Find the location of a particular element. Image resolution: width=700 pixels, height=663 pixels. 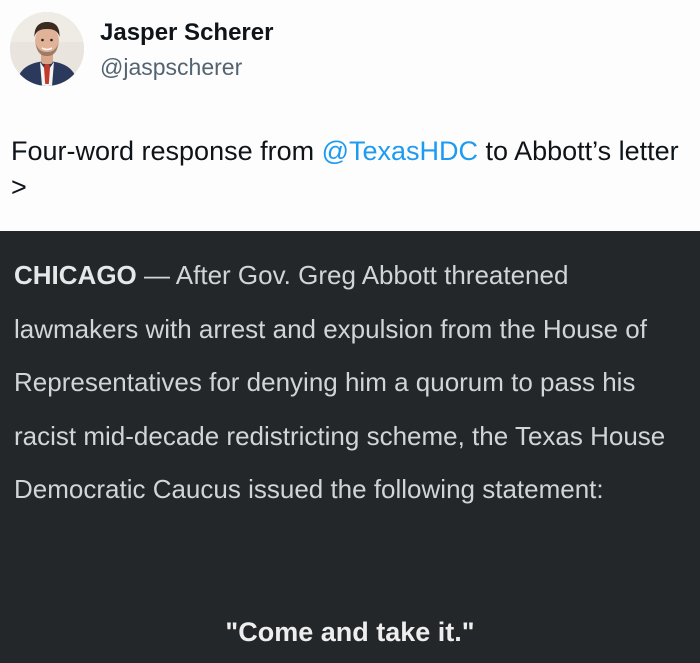

tweet-text-before: Four-word response from is located at coordinates (166, 151).